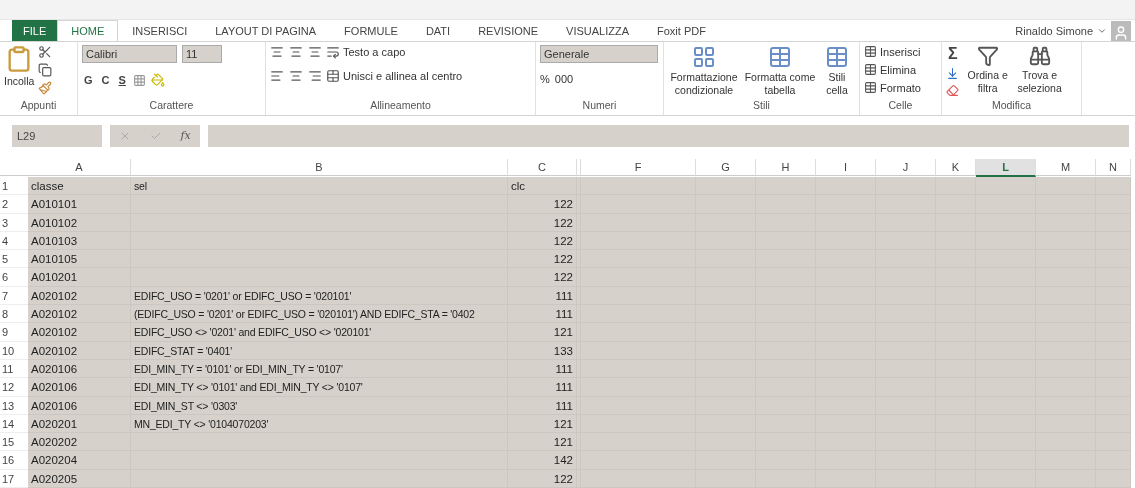  Describe the element at coordinates (79, 277) in the screenshot. I see `table-cell: A010201` at that location.